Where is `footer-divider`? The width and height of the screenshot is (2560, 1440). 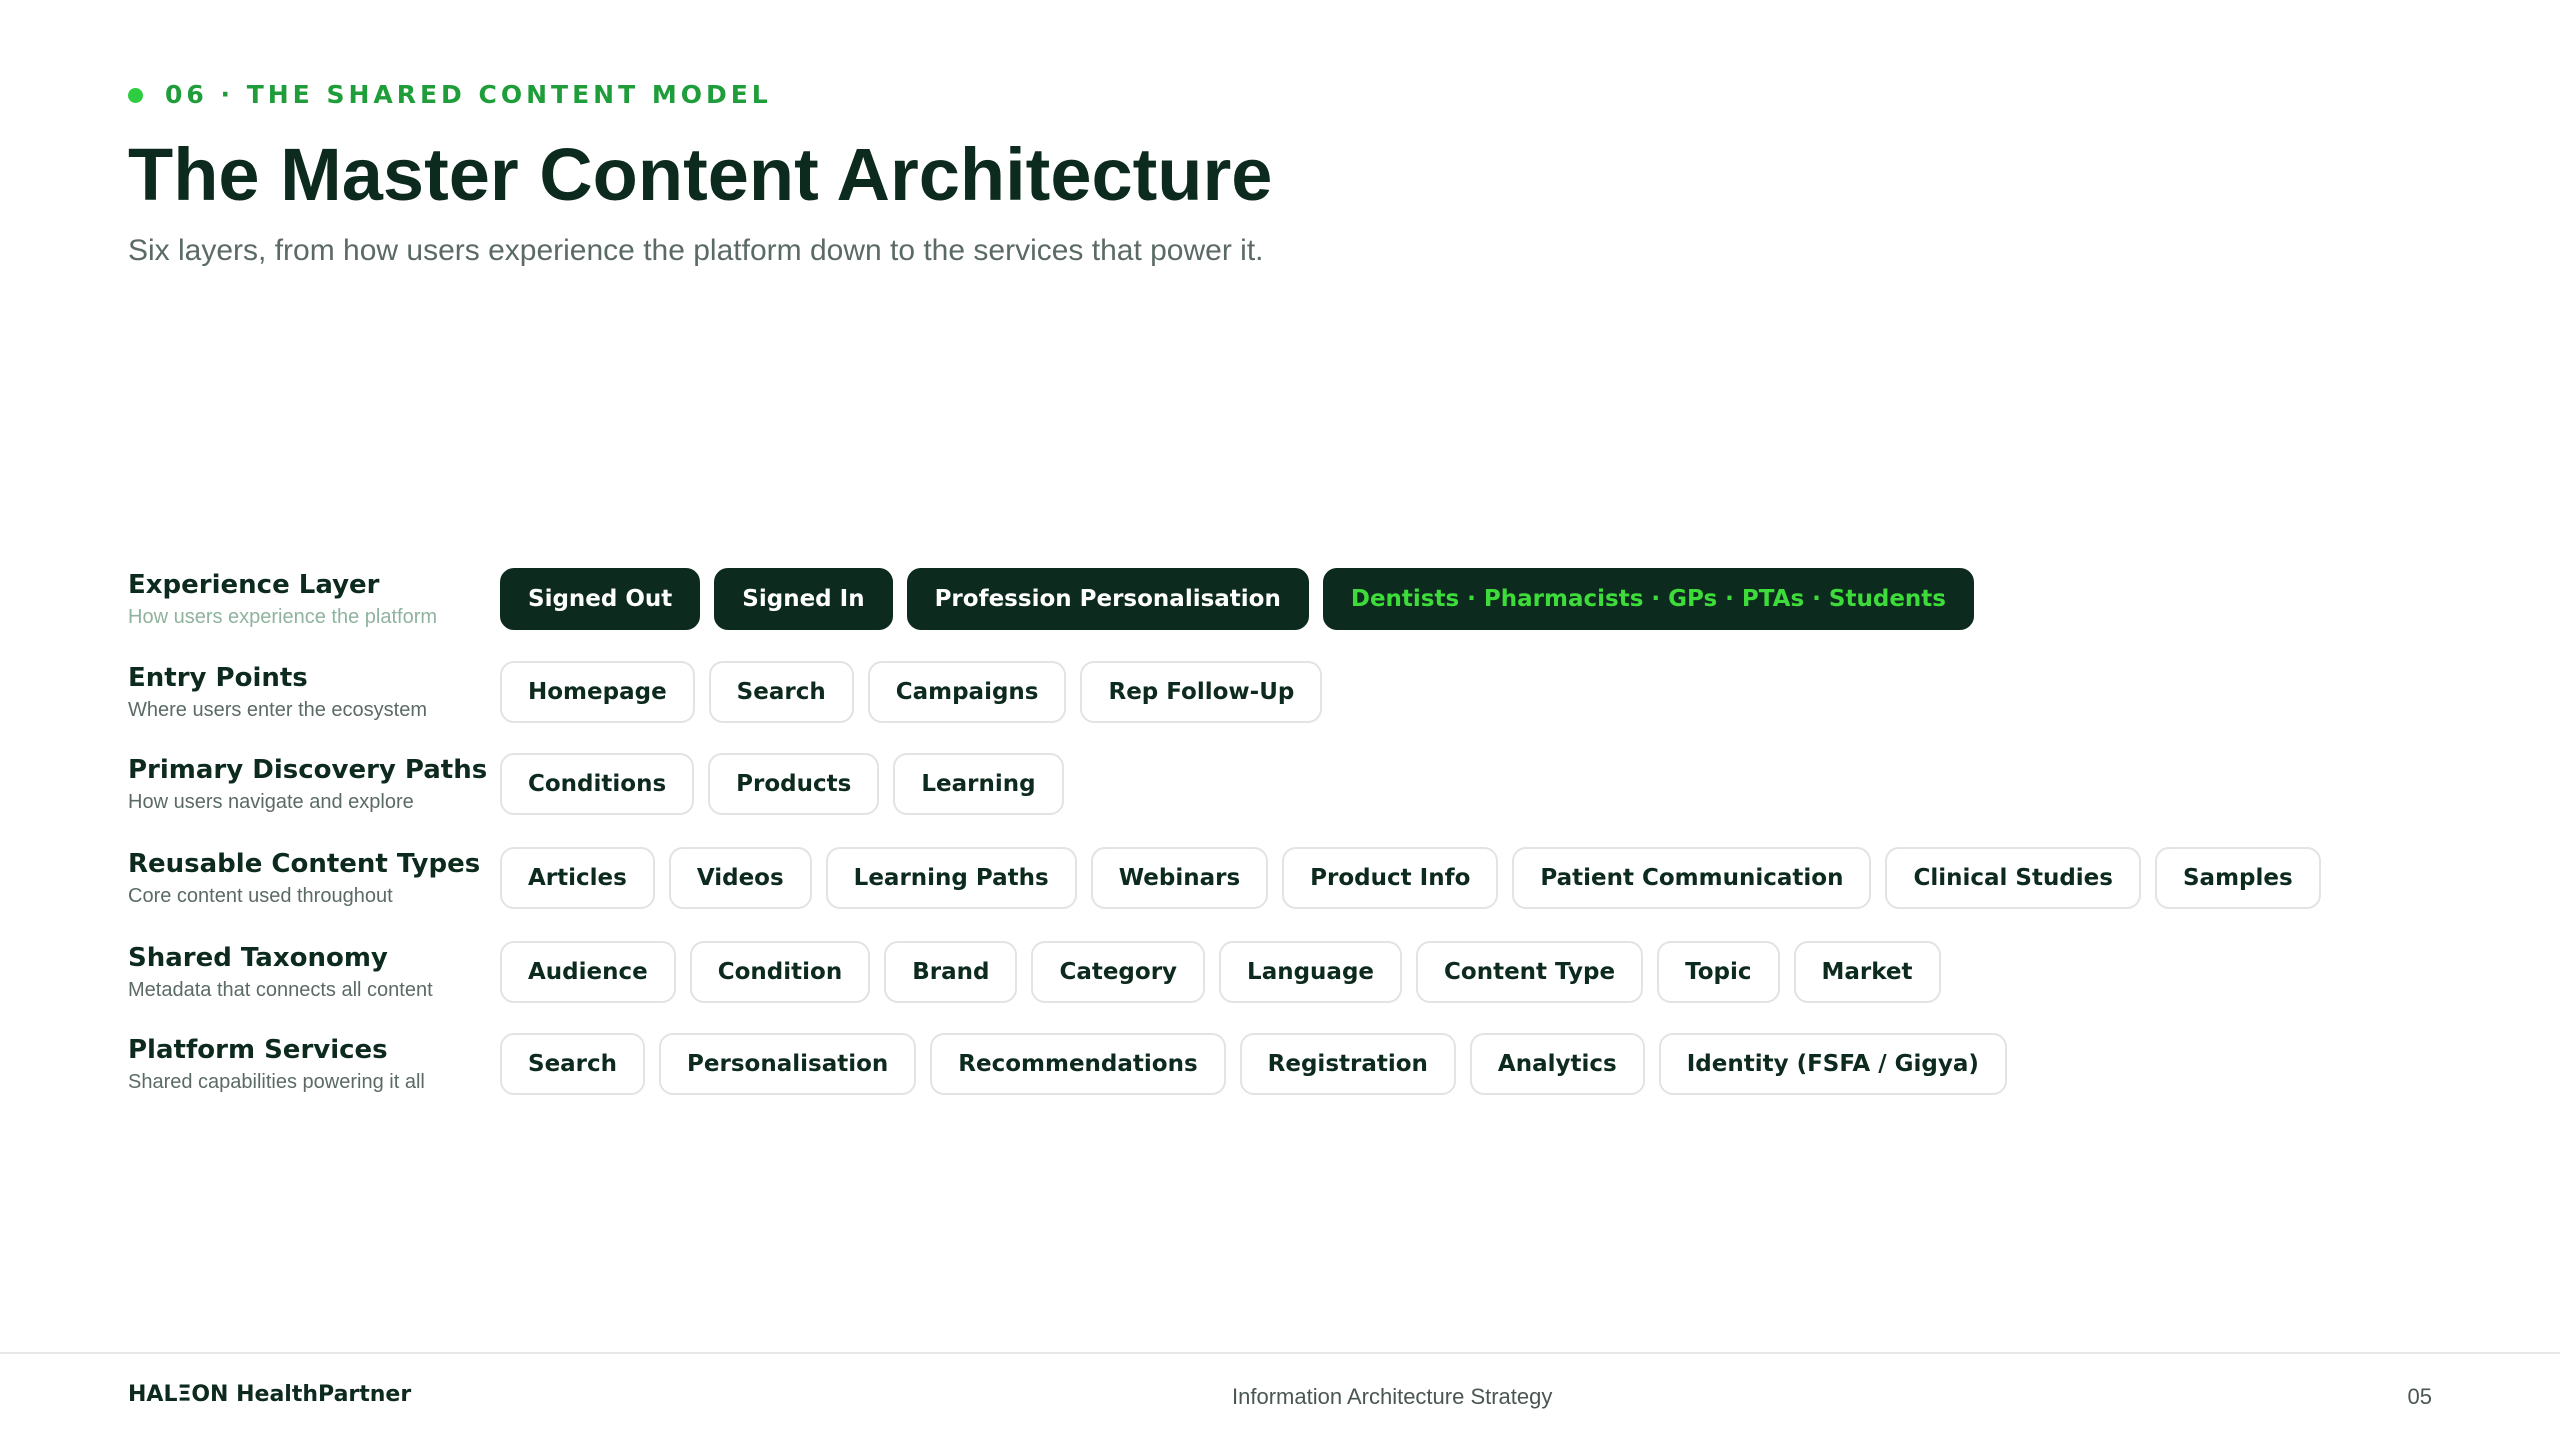 footer-divider is located at coordinates (1280, 1353).